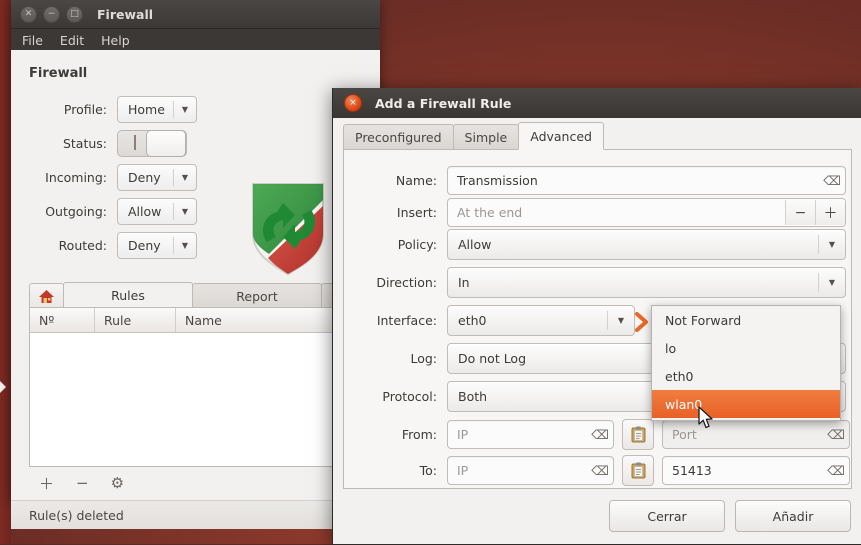  Describe the element at coordinates (62, 320) in the screenshot. I see `column-header-number: Nº` at that location.